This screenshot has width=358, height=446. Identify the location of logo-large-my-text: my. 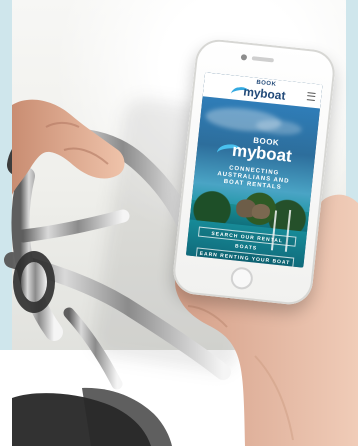
(244, 151).